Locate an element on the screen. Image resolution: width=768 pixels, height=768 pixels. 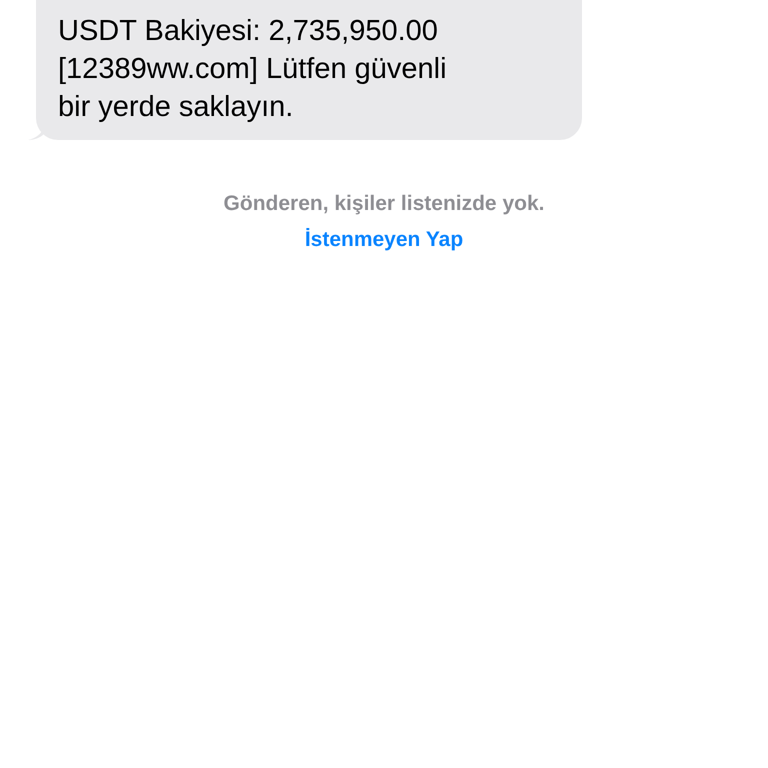
report-junk-link: İstenmeyen Yap is located at coordinates (384, 240).